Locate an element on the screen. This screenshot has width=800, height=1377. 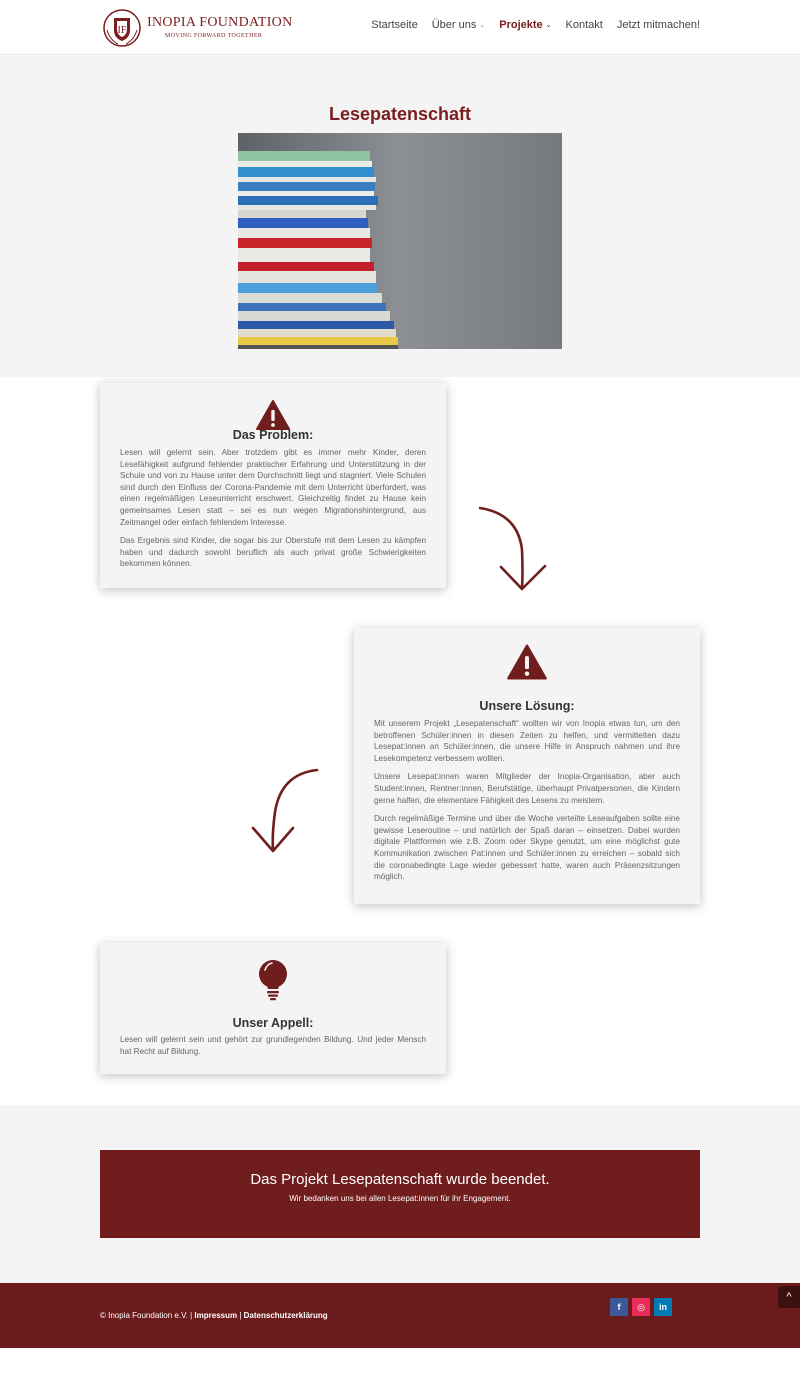
nav-item-startseite: Startseite is located at coordinates (394, 25).